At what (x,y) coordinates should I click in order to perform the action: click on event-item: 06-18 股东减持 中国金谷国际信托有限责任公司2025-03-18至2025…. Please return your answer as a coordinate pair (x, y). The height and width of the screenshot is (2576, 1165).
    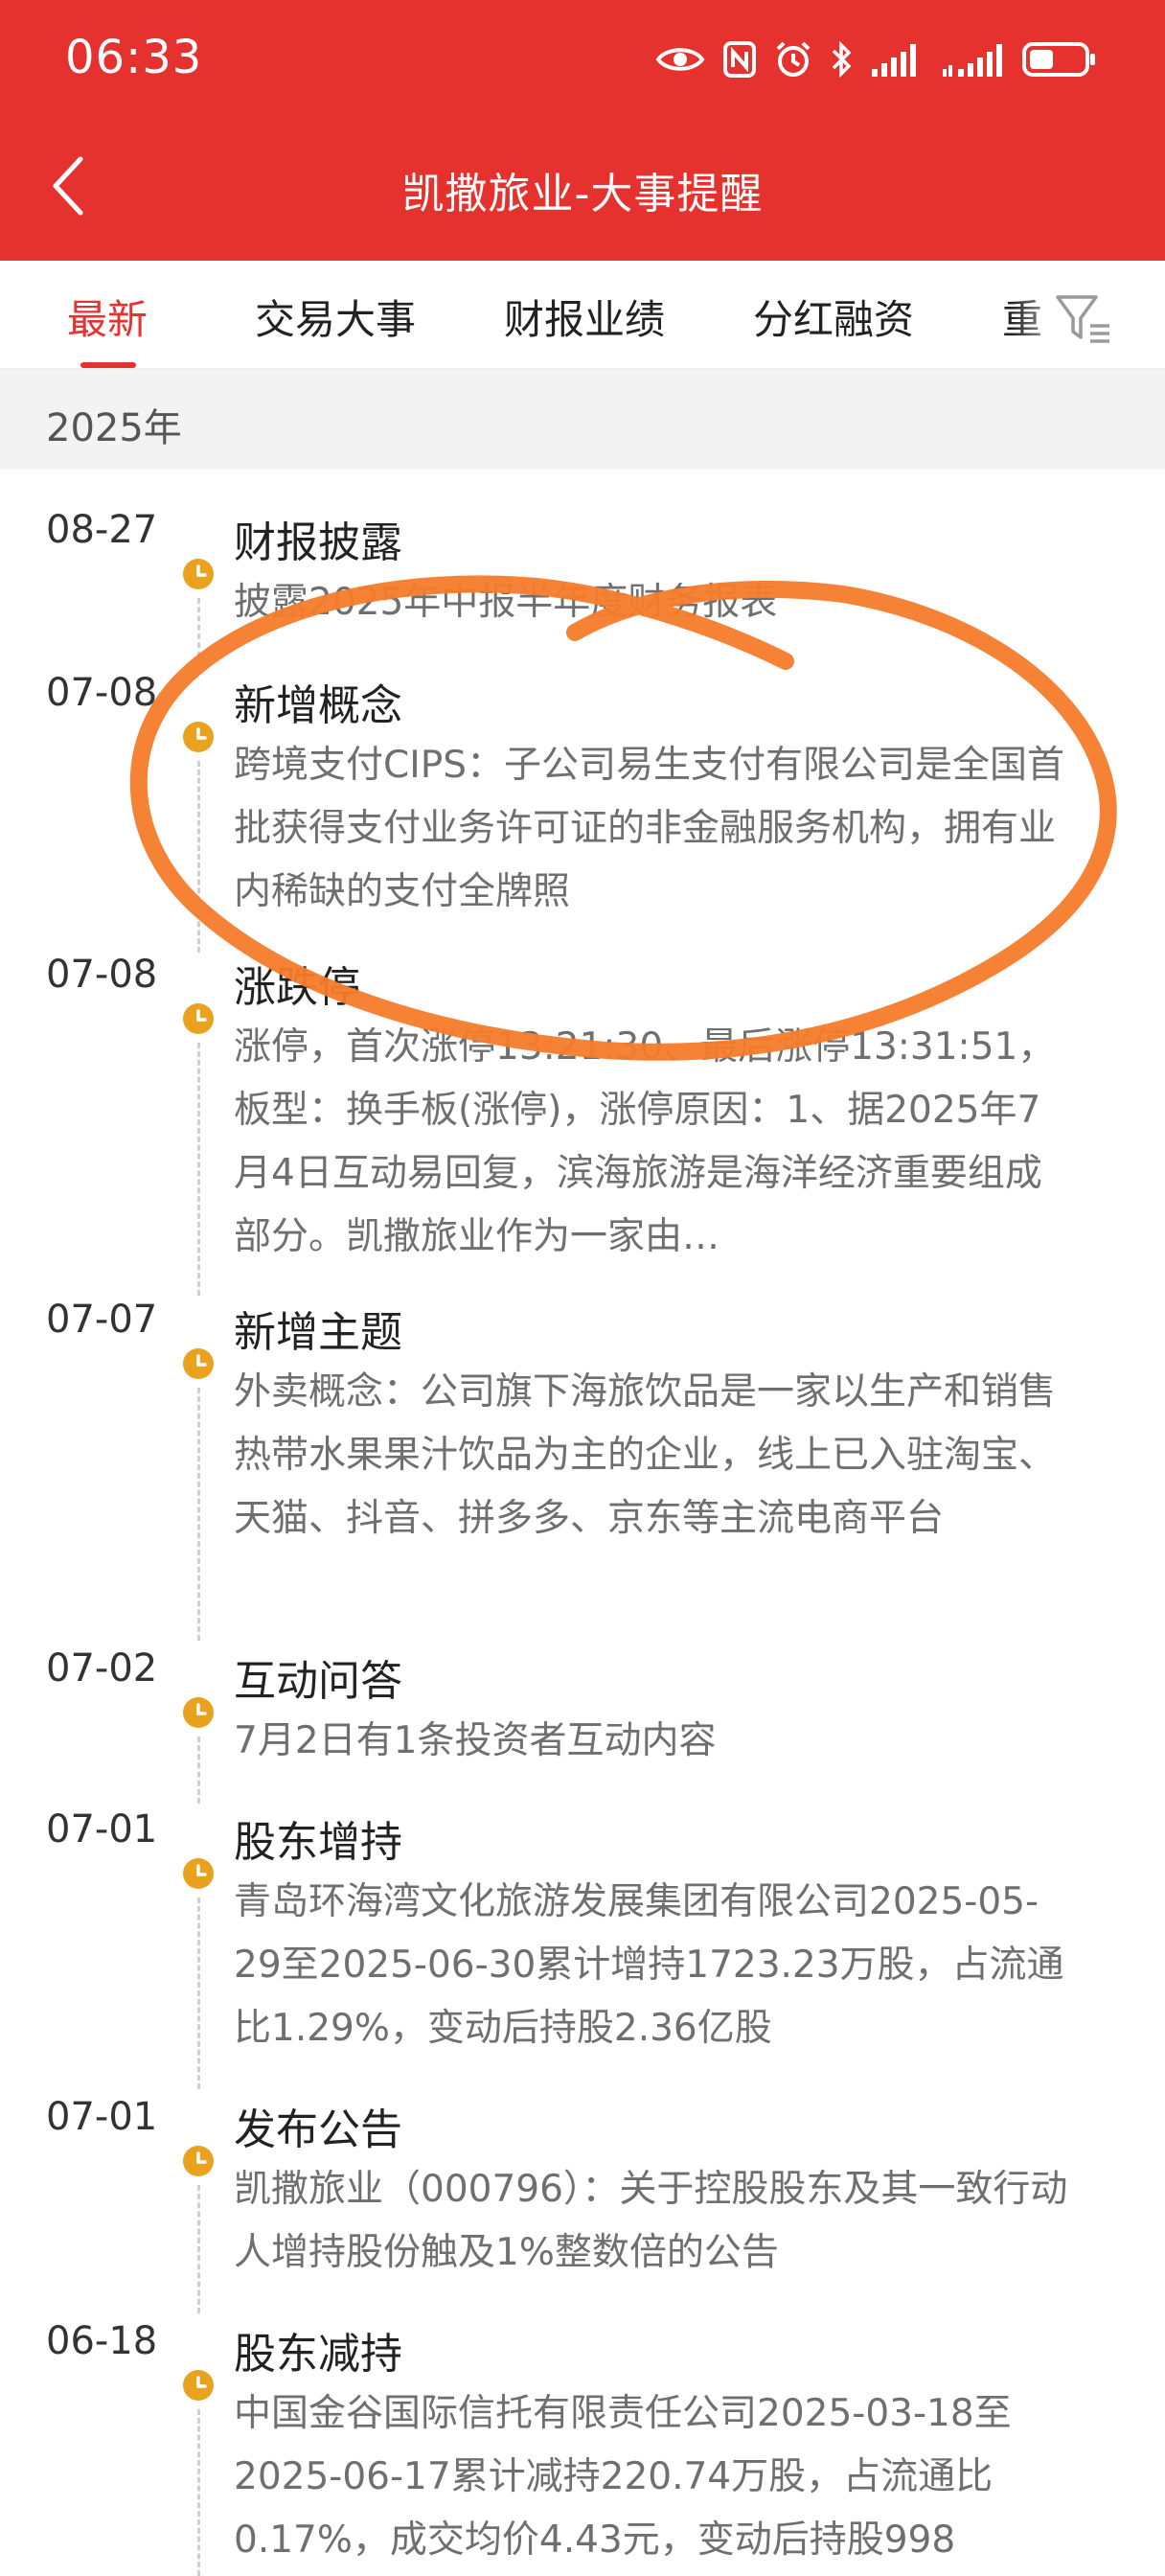
    Looking at the image, I should click on (582, 2447).